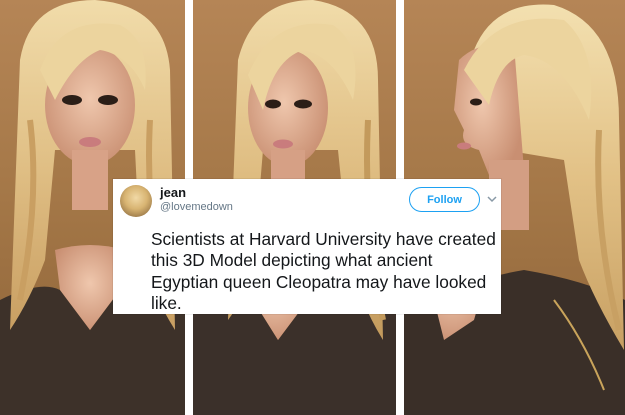  What do you see at coordinates (173, 192) in the screenshot?
I see `tweet-display-name: jean` at bounding box center [173, 192].